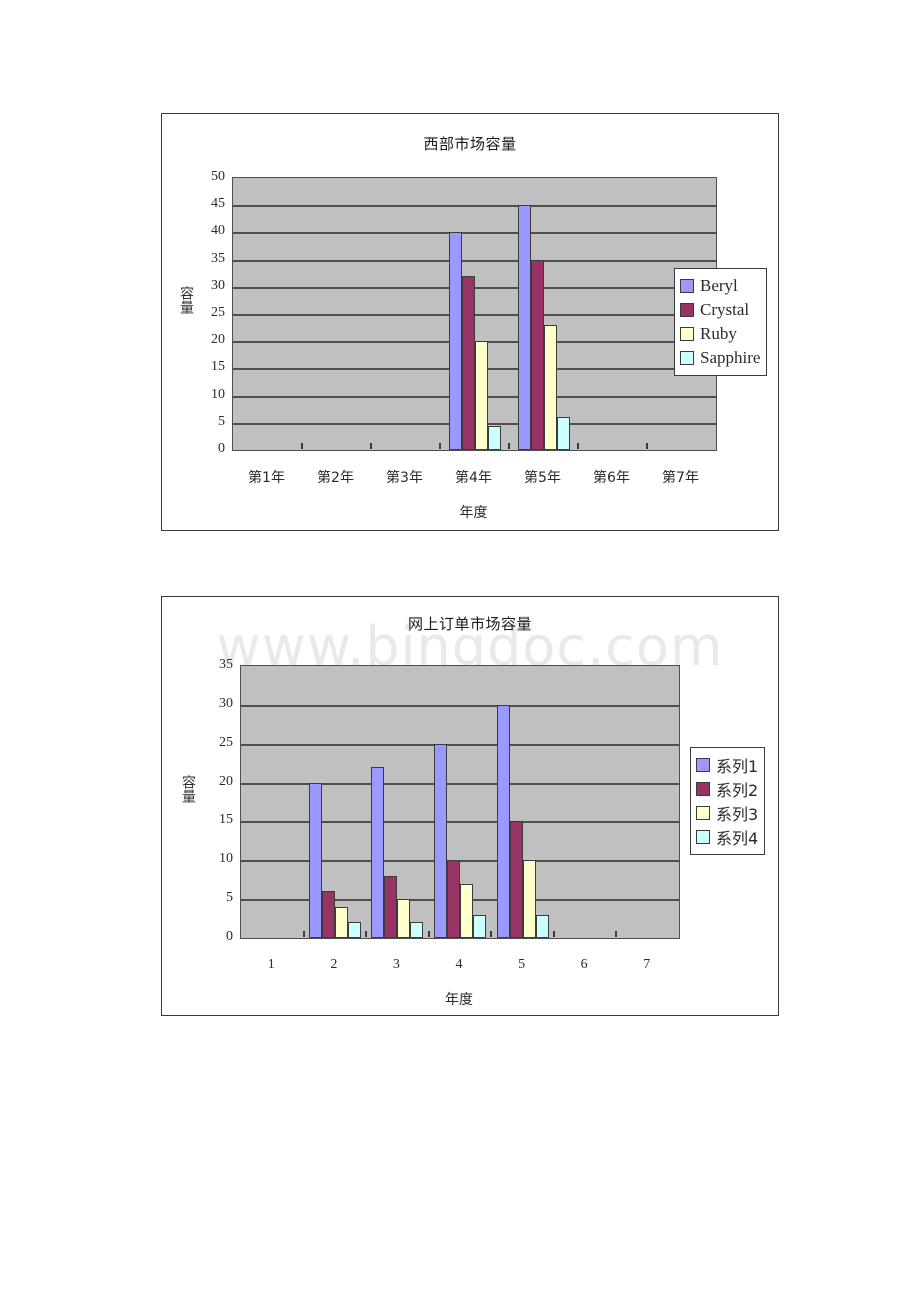 This screenshot has width=920, height=1302. What do you see at coordinates (218, 231) in the screenshot?
I see `y-tick-label: 40` at bounding box center [218, 231].